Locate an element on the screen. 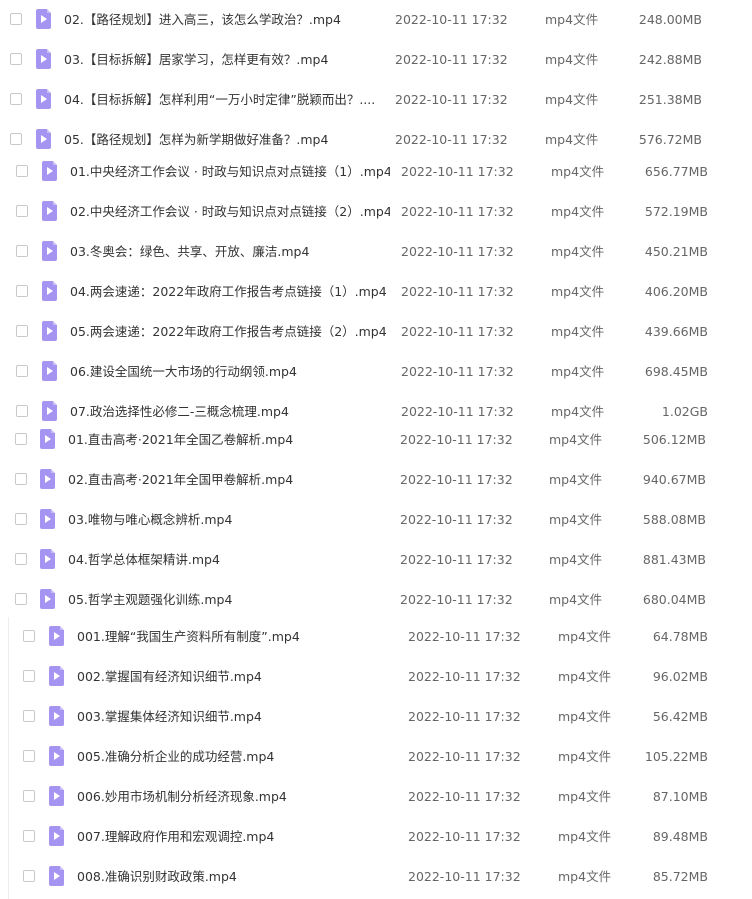 This screenshot has height=899, width=752. file-size: 248.00MB is located at coordinates (670, 19).